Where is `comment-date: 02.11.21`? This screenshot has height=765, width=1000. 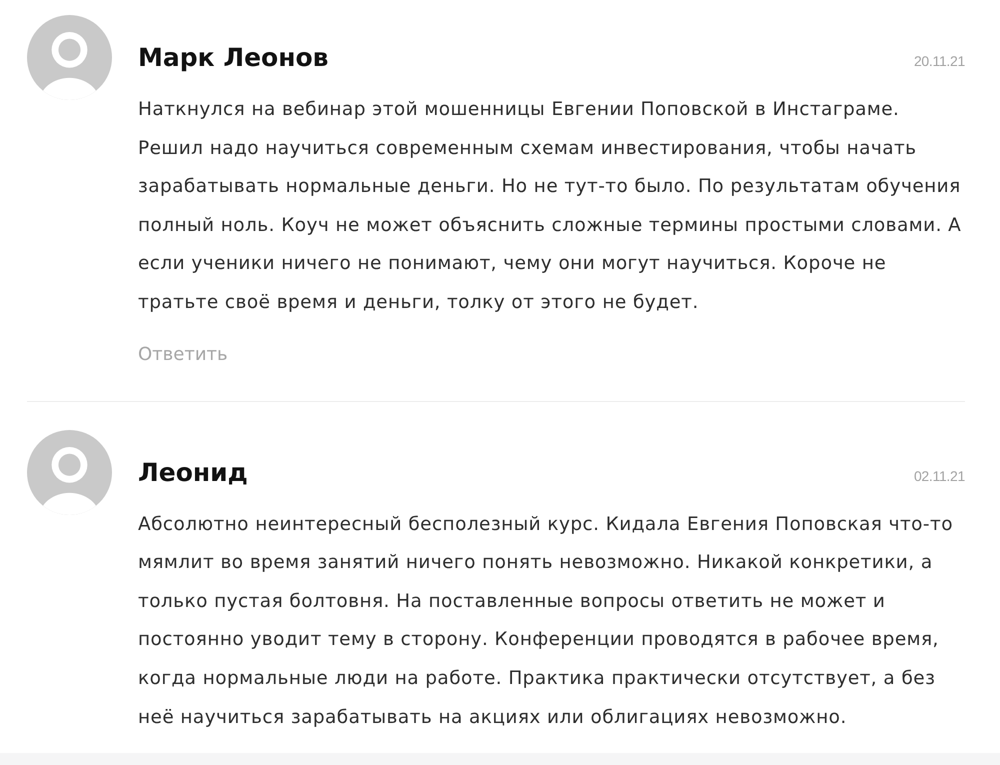
comment-date: 02.11.21 is located at coordinates (939, 476).